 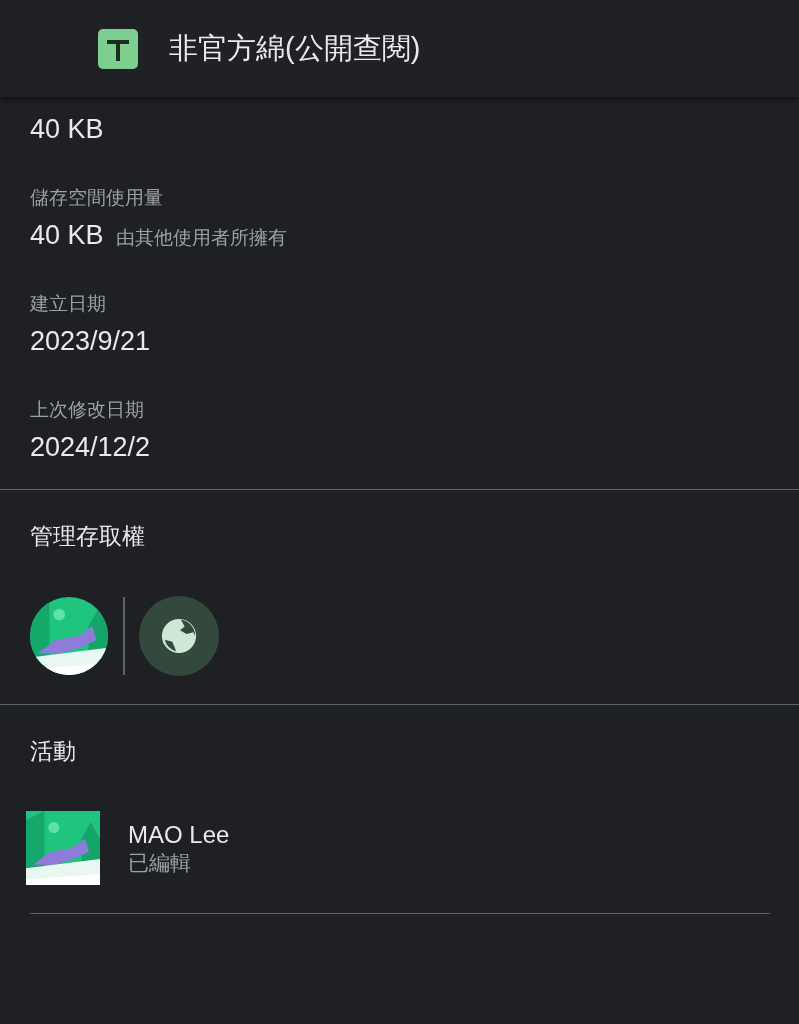 I want to click on user-name: MAO Lee, so click(x=179, y=835).